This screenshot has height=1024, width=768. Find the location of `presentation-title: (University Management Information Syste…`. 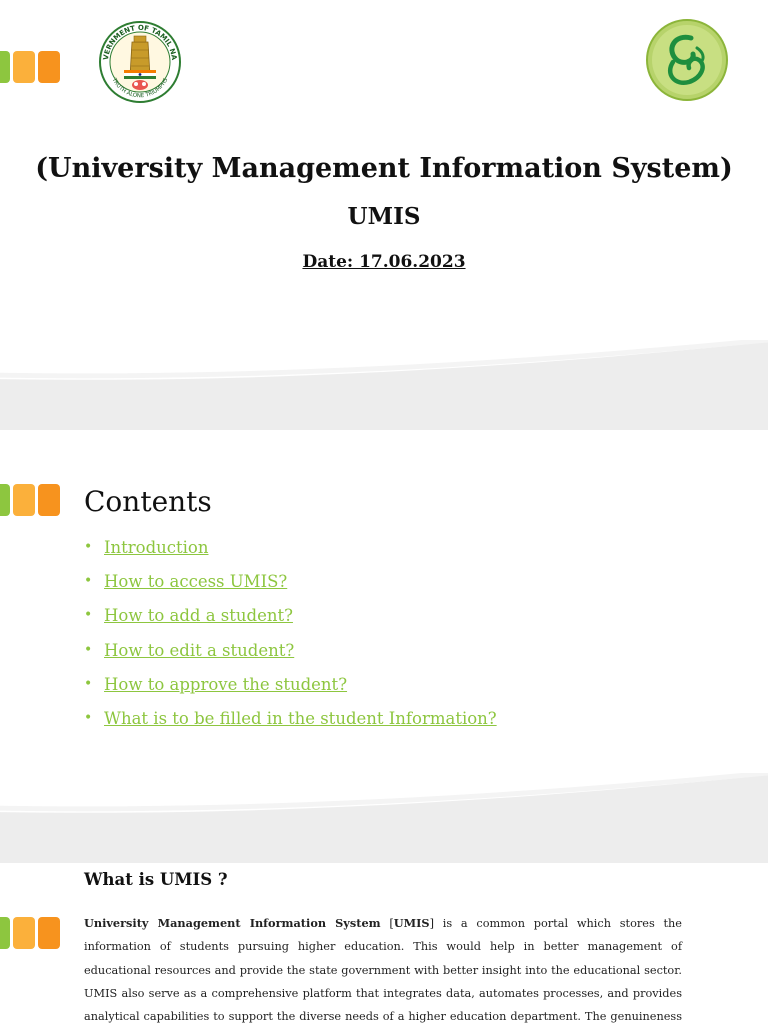

presentation-title: (University Management Information Syste… is located at coordinates (384, 168).